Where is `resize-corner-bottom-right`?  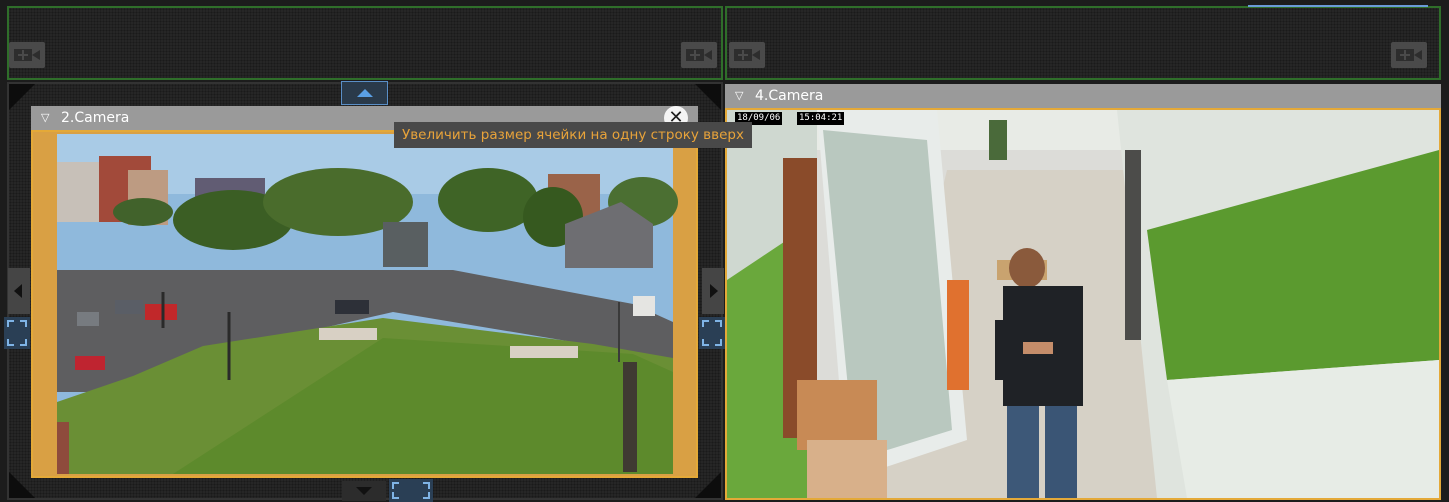 resize-corner-bottom-right is located at coordinates (708, 485).